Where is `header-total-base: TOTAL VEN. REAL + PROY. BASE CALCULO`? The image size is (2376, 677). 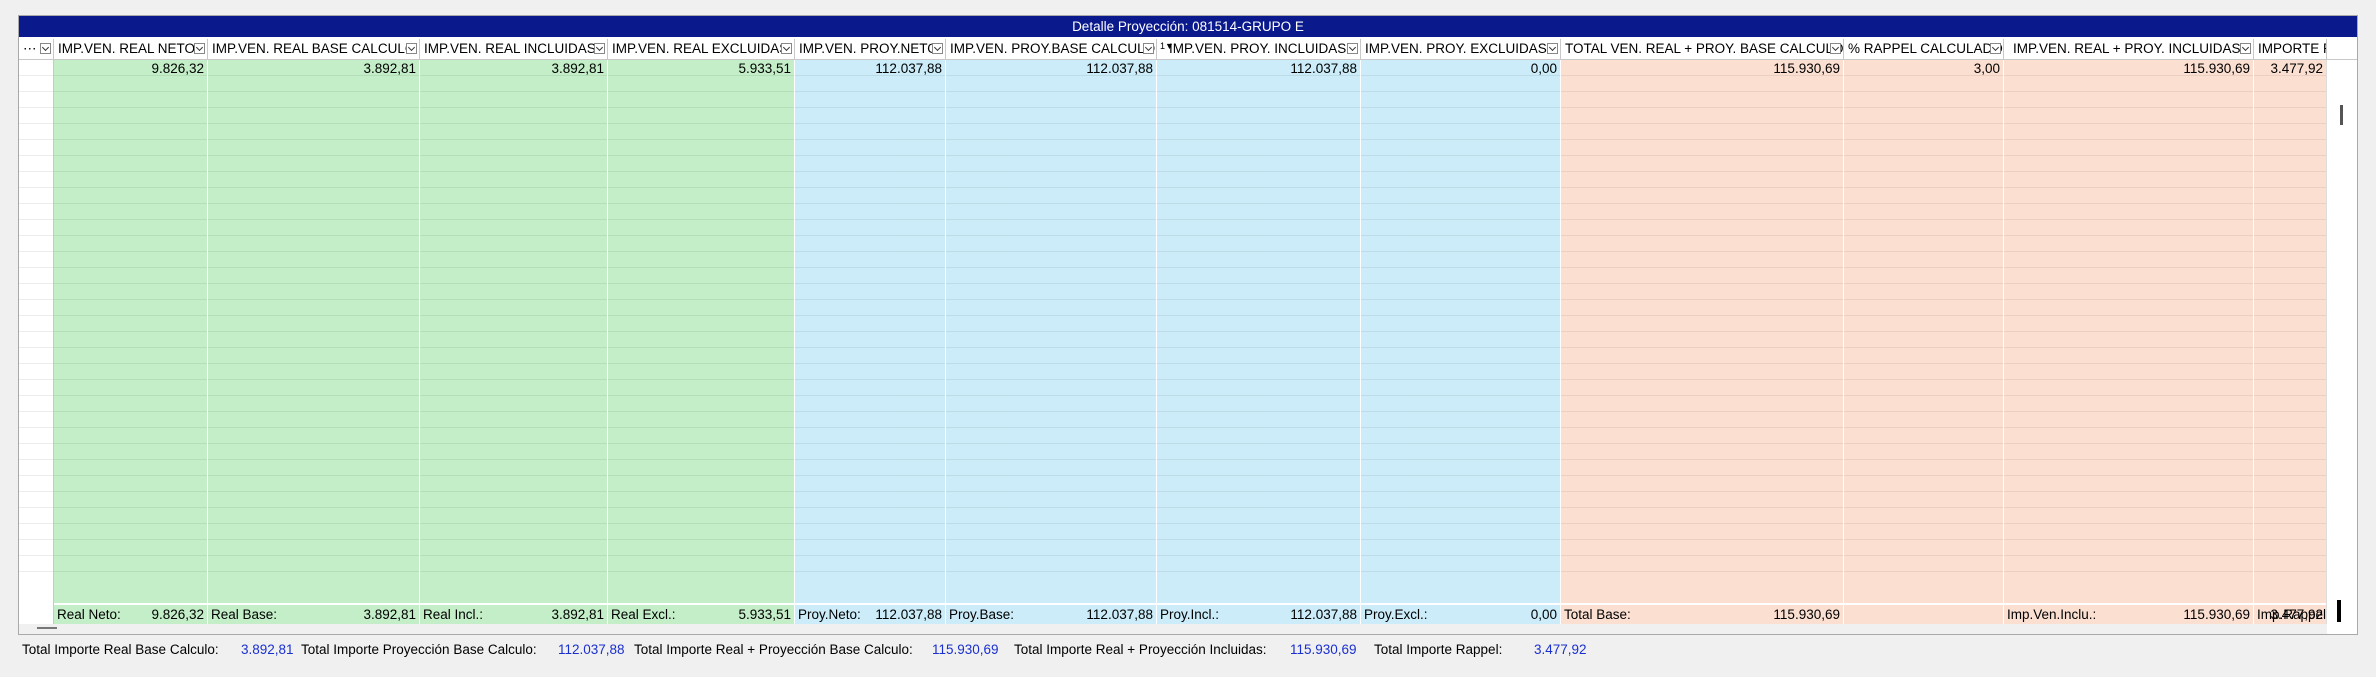
header-total-base: TOTAL VEN. REAL + PROY. BASE CALCULO is located at coordinates (1702, 49).